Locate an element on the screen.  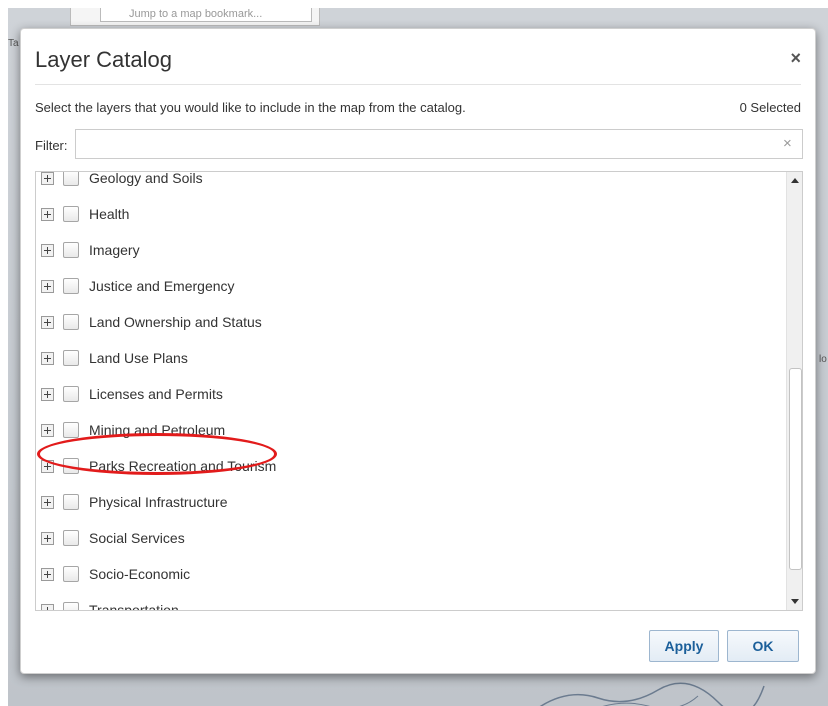
map-edge-label-right: lo is located at coordinates (823, 359).